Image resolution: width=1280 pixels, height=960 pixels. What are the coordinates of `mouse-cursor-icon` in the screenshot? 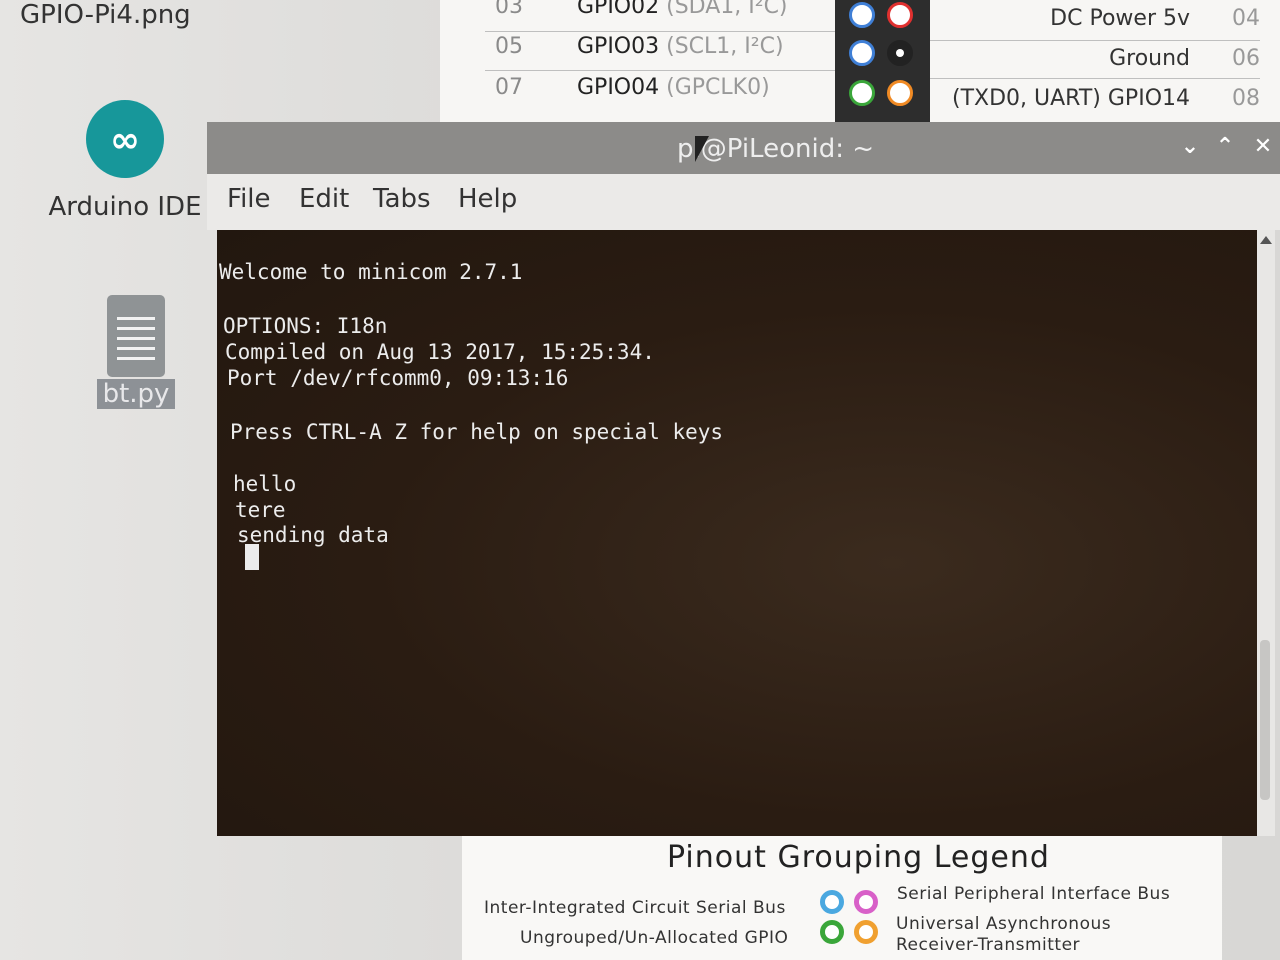 It's located at (702, 149).